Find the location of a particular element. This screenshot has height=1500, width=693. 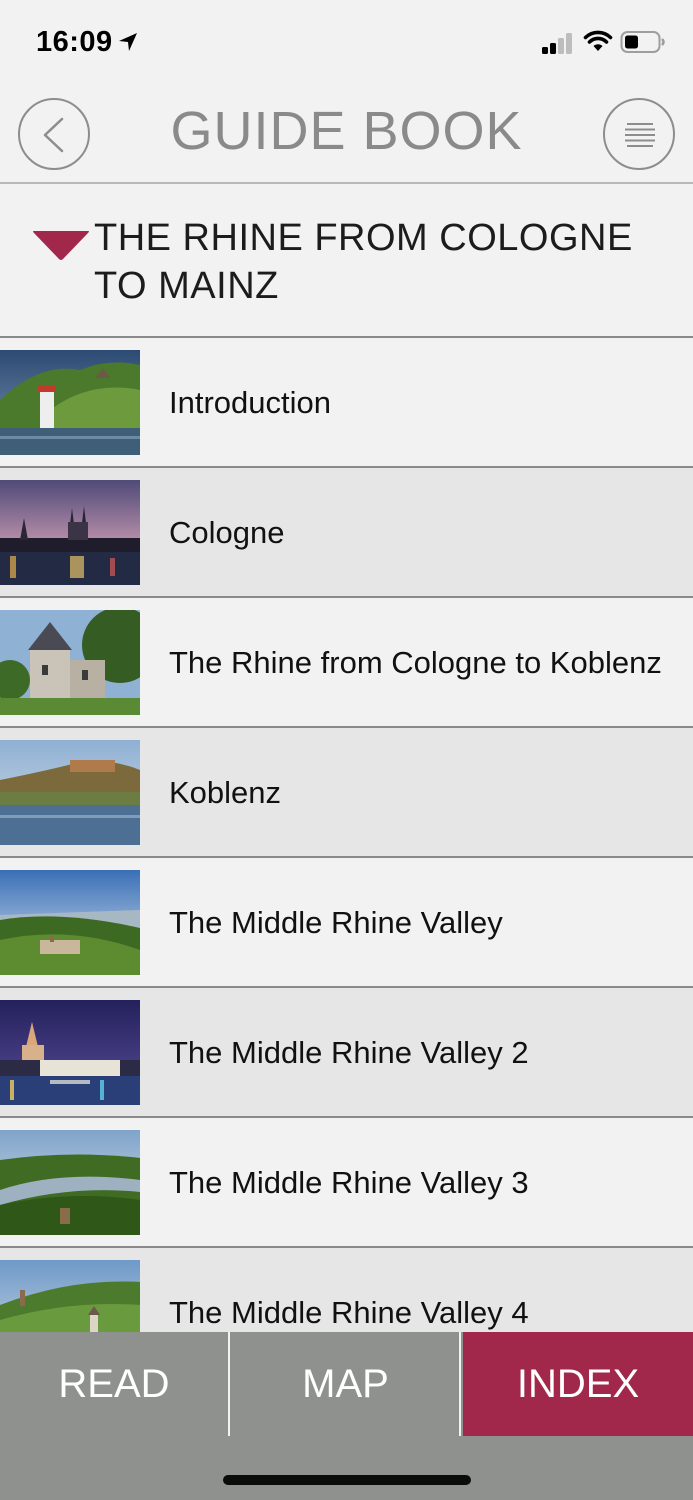

list-item: The Rhine from Cologne to Koblenz is located at coordinates (346, 663).